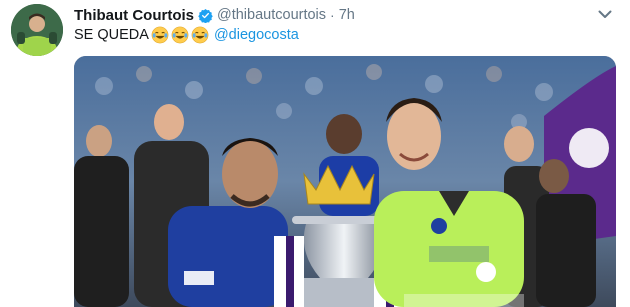 The image size is (630, 307). I want to click on avatar, so click(37, 30).